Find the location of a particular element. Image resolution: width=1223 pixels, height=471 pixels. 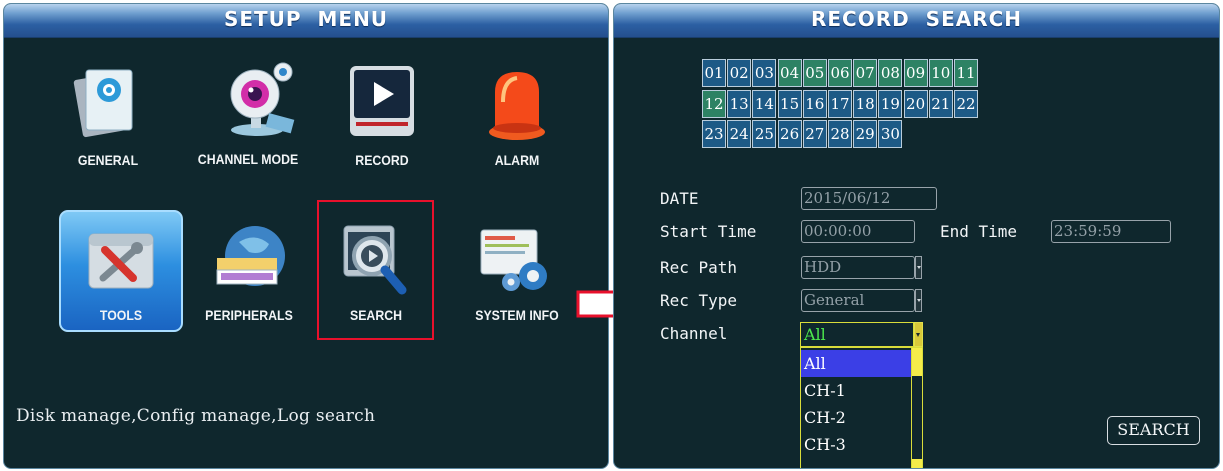

calendar-day: 27 is located at coordinates (814, 134).